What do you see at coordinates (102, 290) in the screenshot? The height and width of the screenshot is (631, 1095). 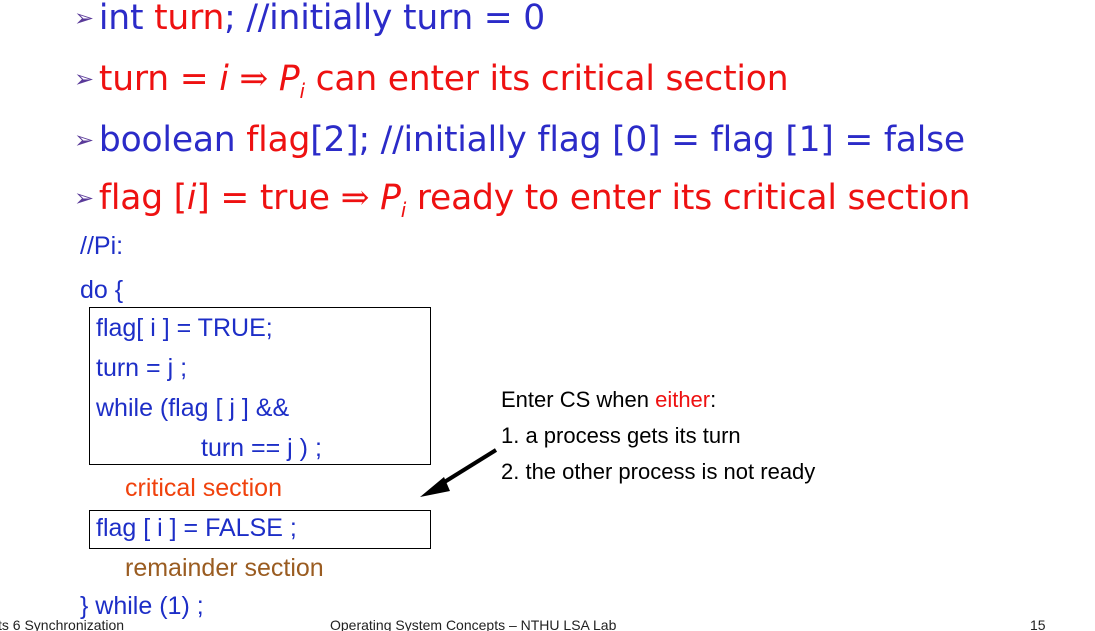 I see `code-do: do {` at bounding box center [102, 290].